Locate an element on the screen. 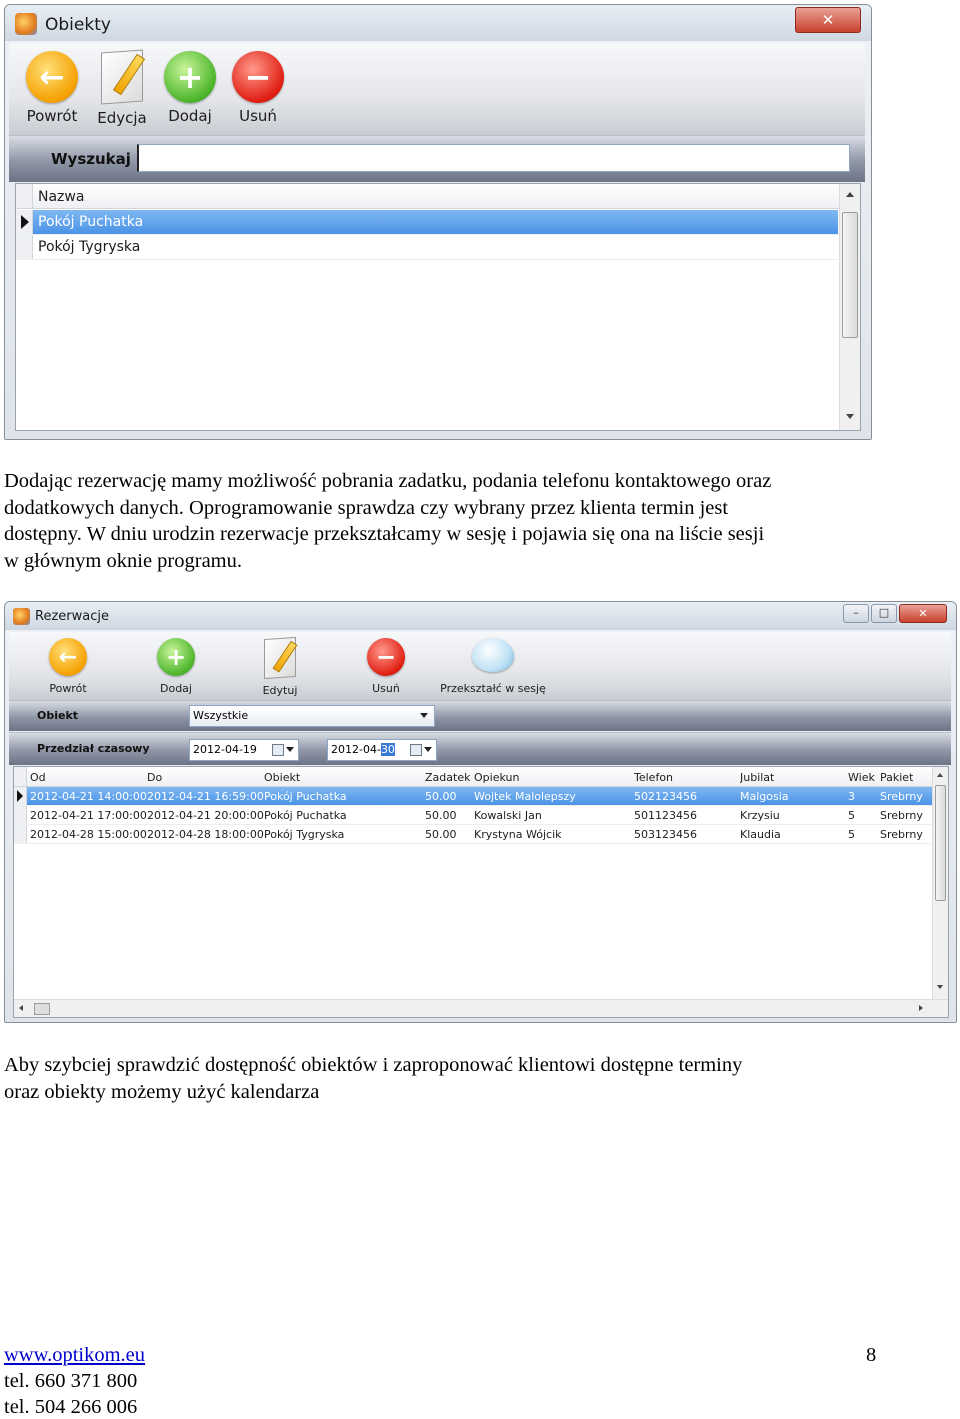  window-title: Rezerwacje is located at coordinates (72, 616).